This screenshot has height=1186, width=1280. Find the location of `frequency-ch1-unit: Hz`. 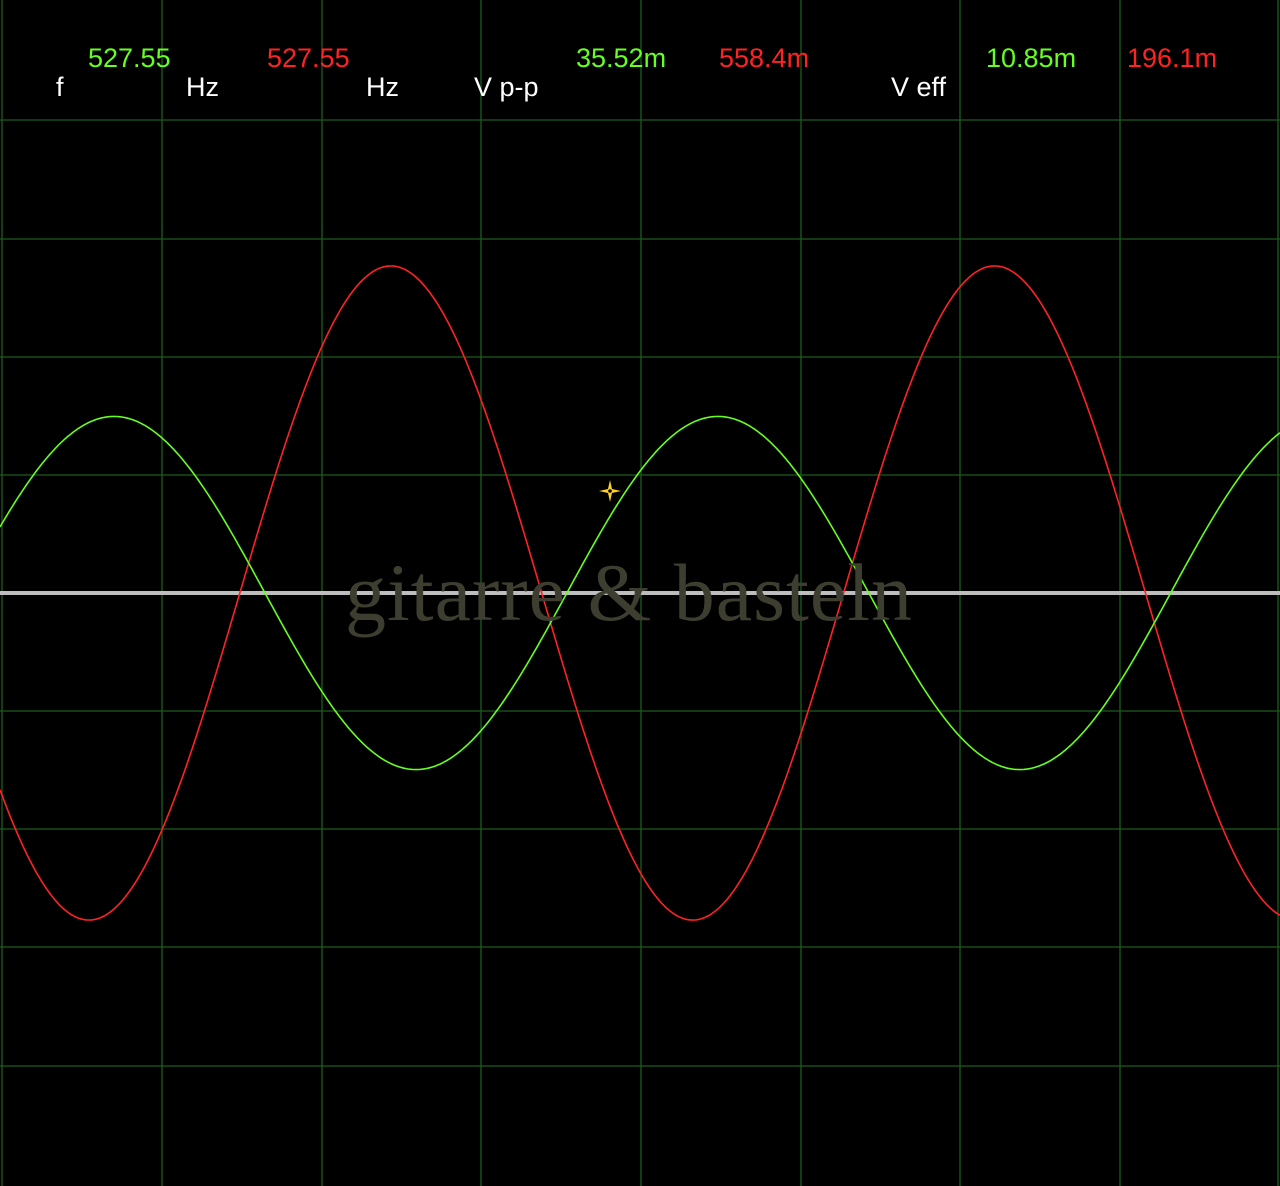

frequency-ch1-unit: Hz is located at coordinates (202, 87).